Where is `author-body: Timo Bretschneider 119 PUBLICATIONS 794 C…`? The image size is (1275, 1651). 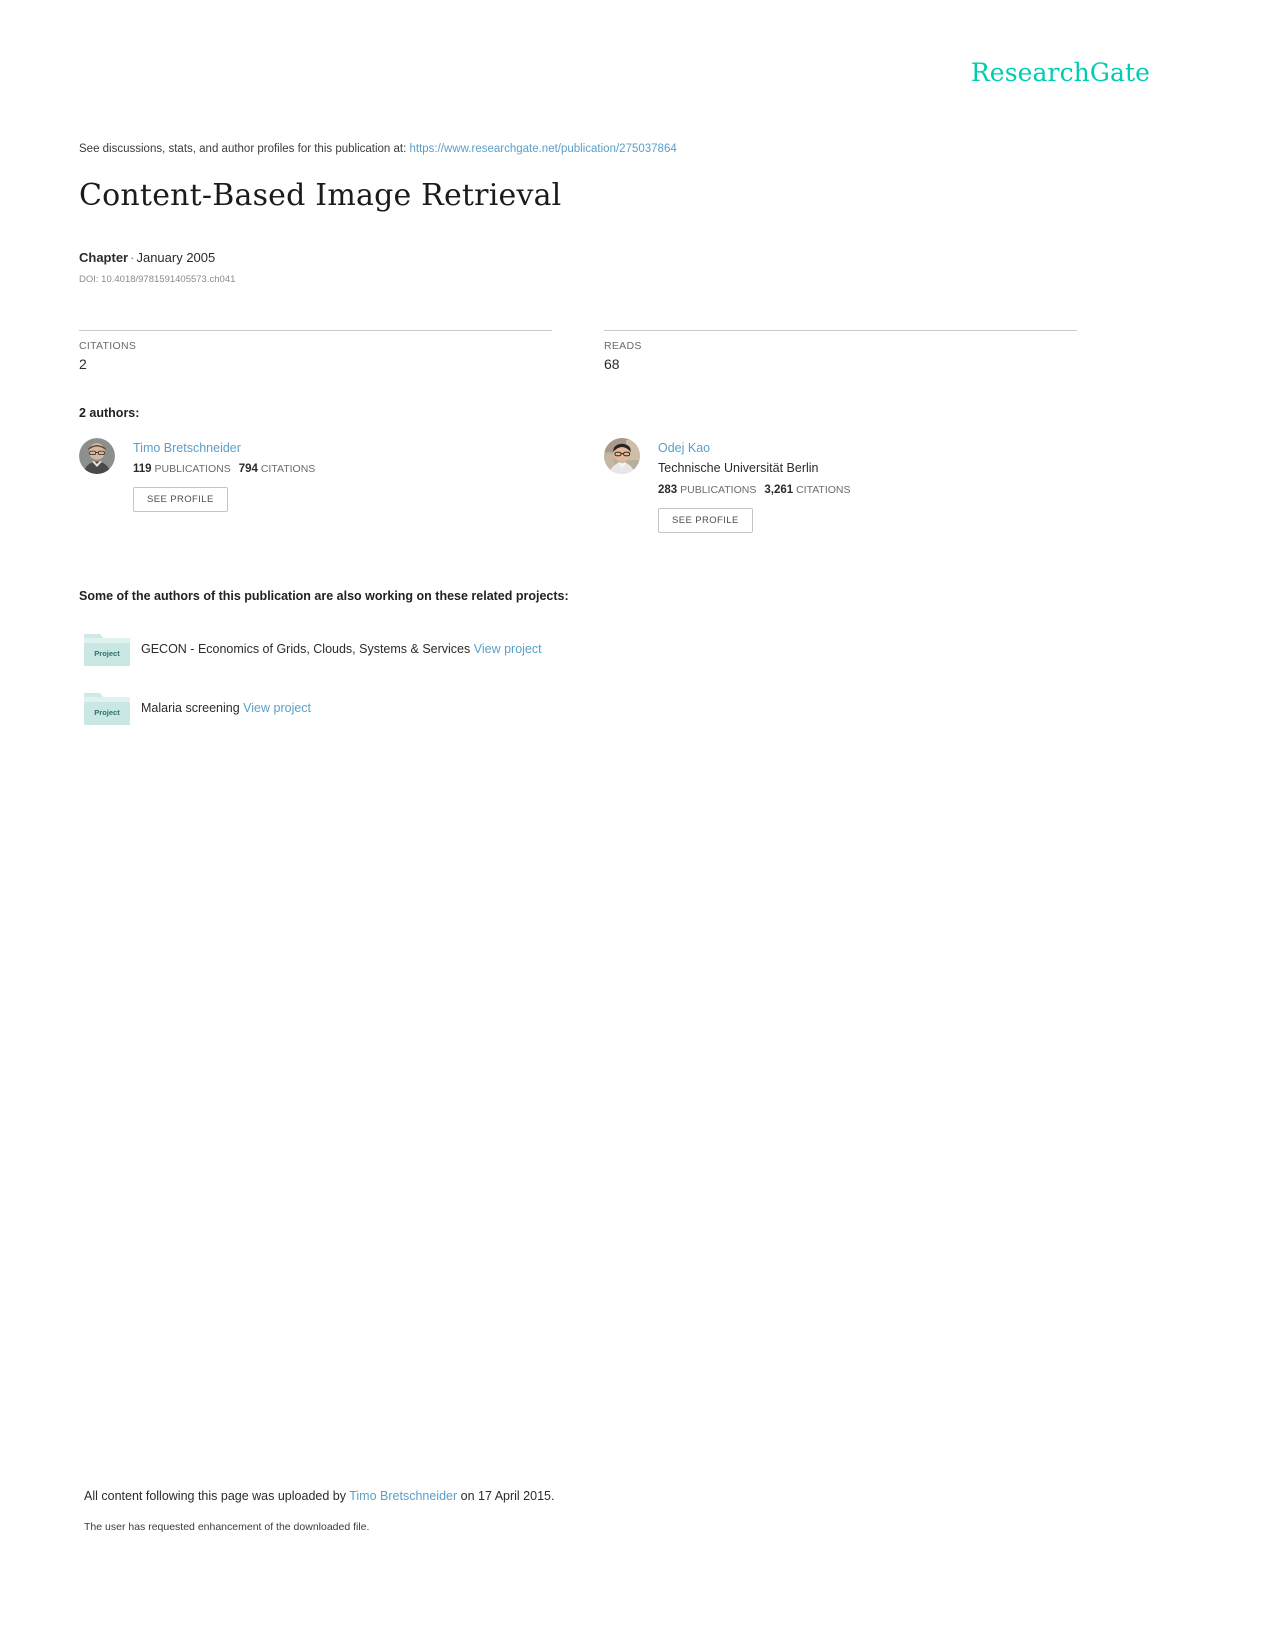
author-body: Timo Bretschneider 119 PUBLICATIONS 794 C… is located at coordinates (224, 475).